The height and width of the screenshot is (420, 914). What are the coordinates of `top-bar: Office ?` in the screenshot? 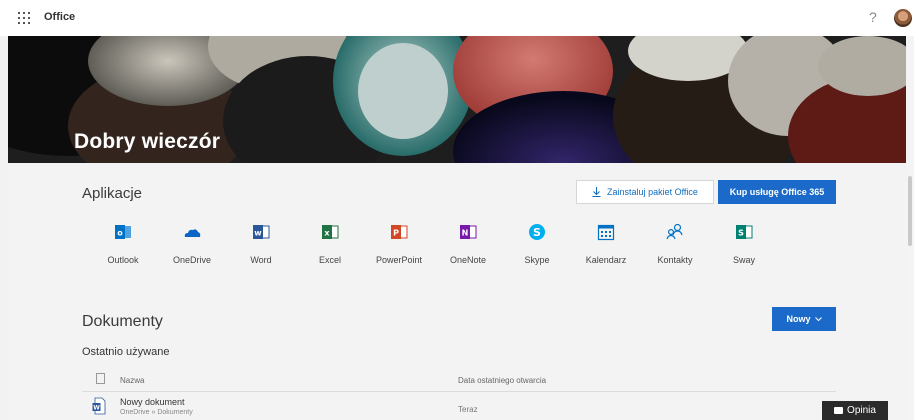 It's located at (457, 18).